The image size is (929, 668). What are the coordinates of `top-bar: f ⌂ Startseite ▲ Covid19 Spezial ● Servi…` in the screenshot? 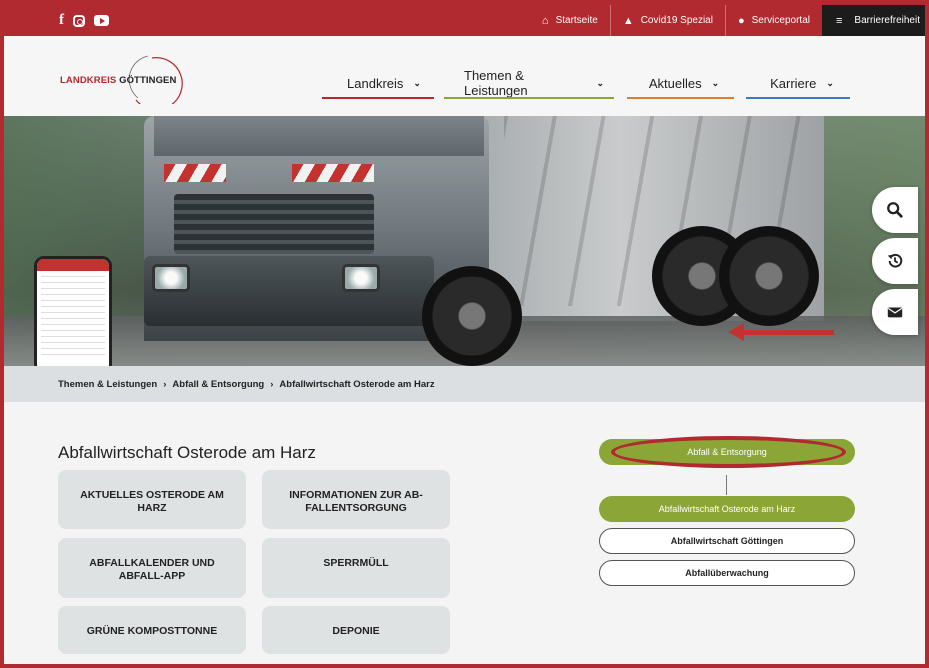 It's located at (464, 20).